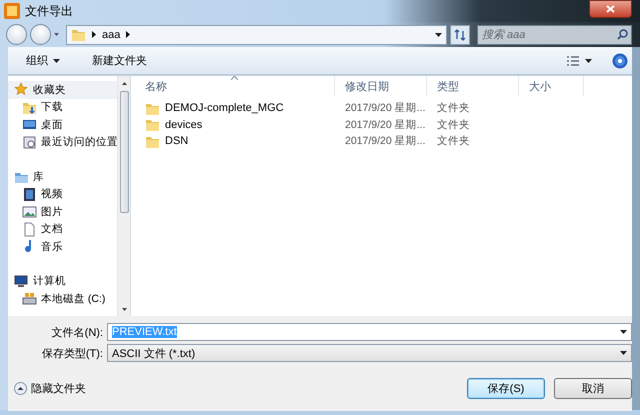 Image resolution: width=640 pixels, height=415 pixels. What do you see at coordinates (381, 86) in the screenshot?
I see `column-header: 修改日期` at bounding box center [381, 86].